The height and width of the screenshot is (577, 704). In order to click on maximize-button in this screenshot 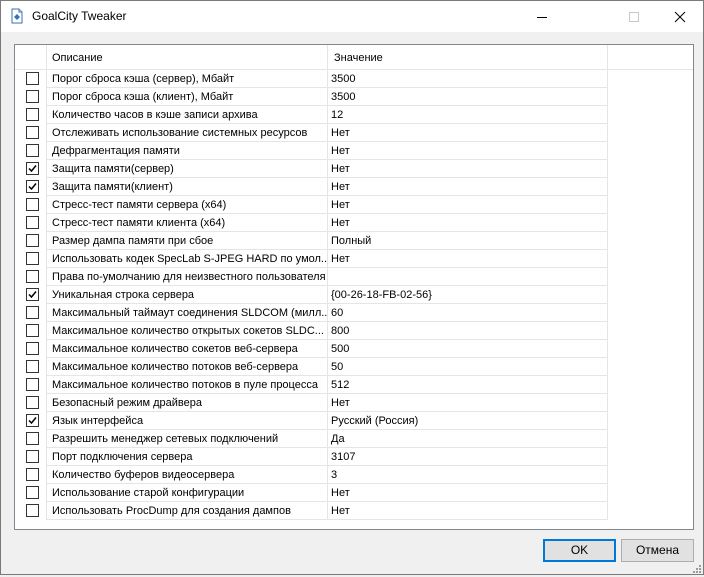, I will do `click(634, 16)`.